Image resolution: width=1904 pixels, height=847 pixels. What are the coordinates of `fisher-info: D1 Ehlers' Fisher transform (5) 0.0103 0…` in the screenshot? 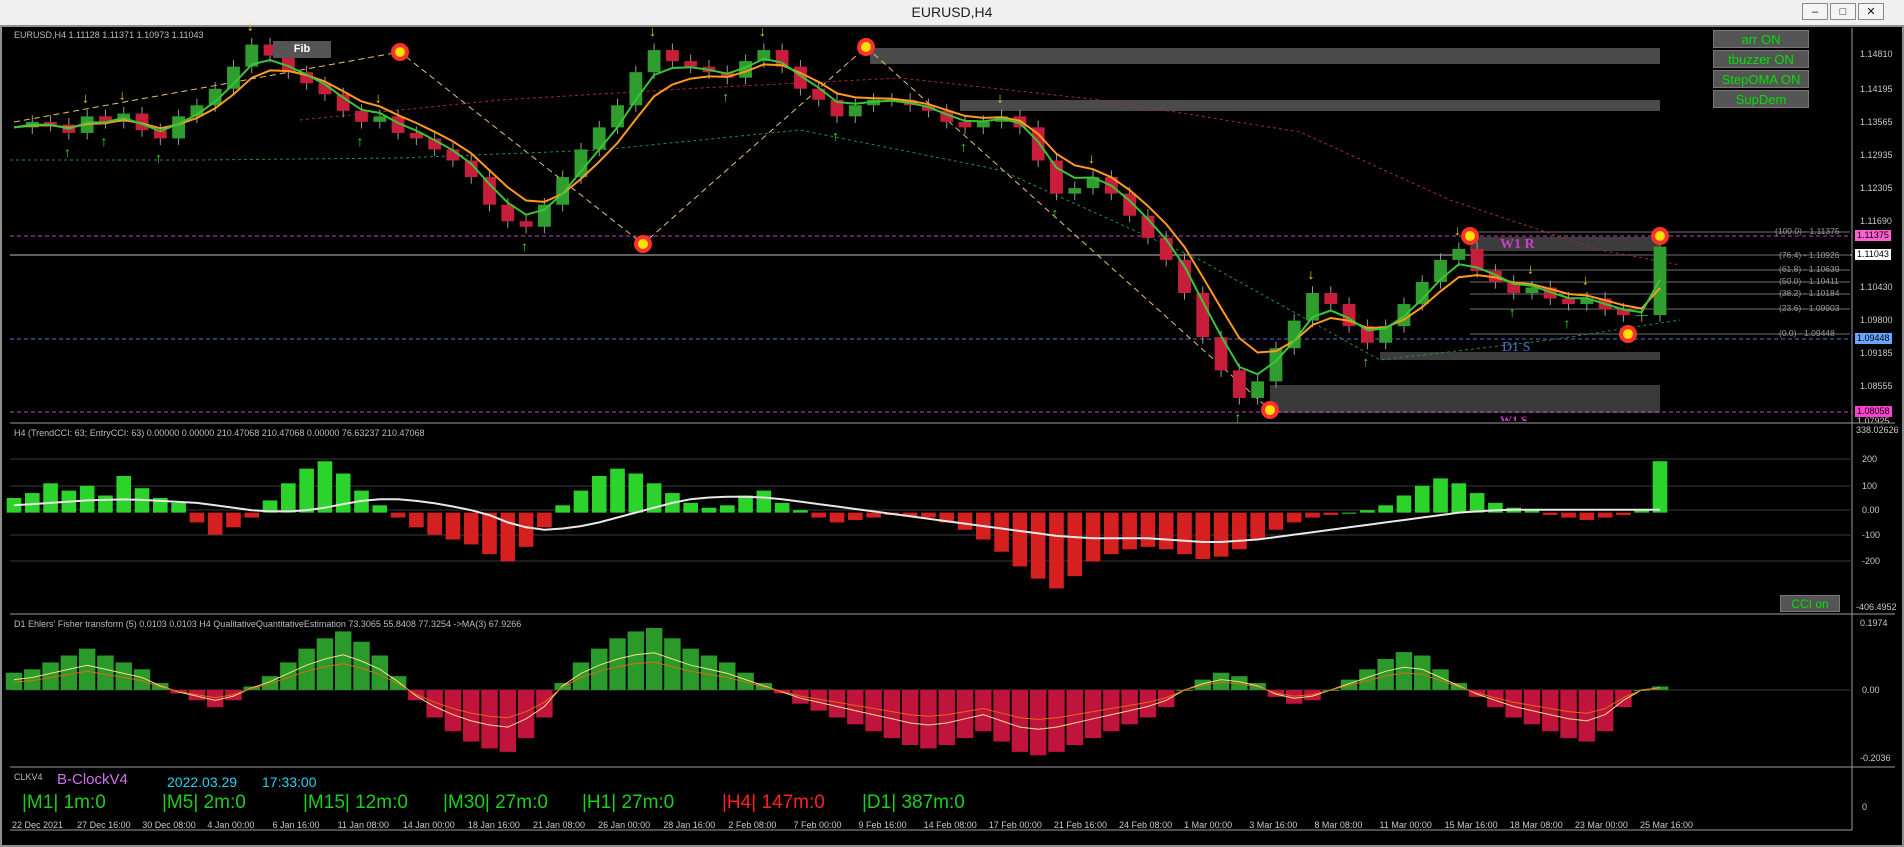 It's located at (268, 624).